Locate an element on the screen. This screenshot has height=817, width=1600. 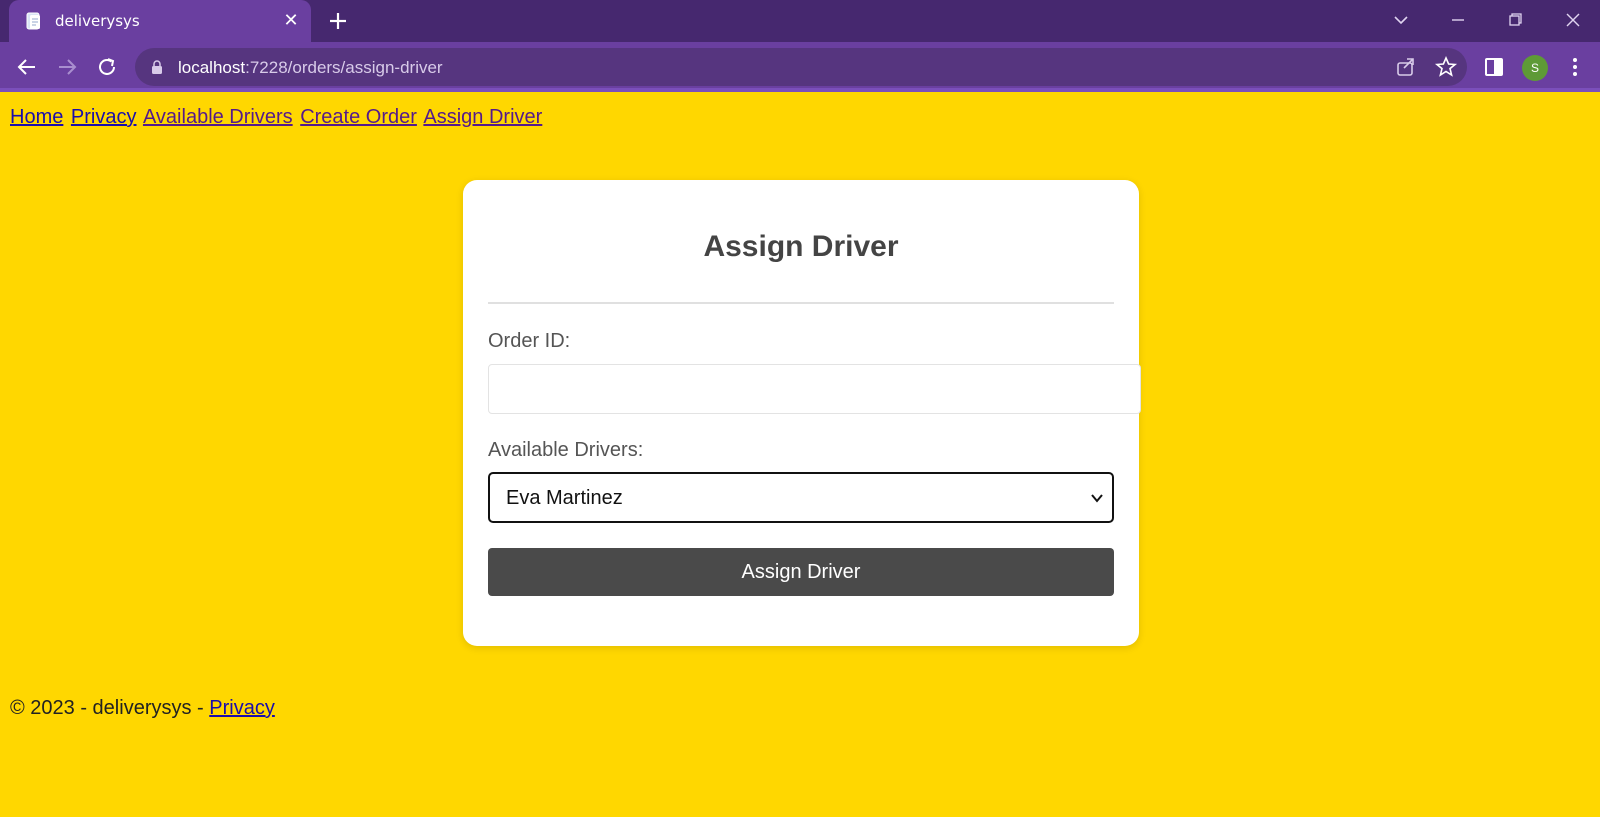
driver-select-value: Eva Martinez is located at coordinates (564, 498).